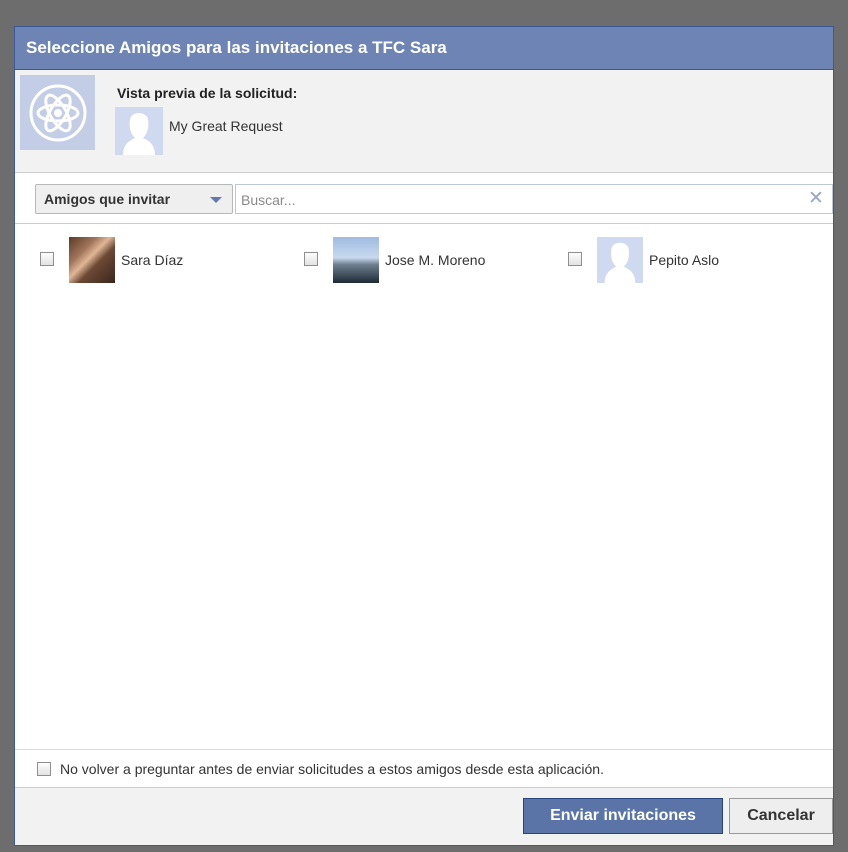 Image resolution: width=848 pixels, height=852 pixels. Describe the element at coordinates (435, 260) in the screenshot. I see `friend-name: Jose M. Moreno` at that location.